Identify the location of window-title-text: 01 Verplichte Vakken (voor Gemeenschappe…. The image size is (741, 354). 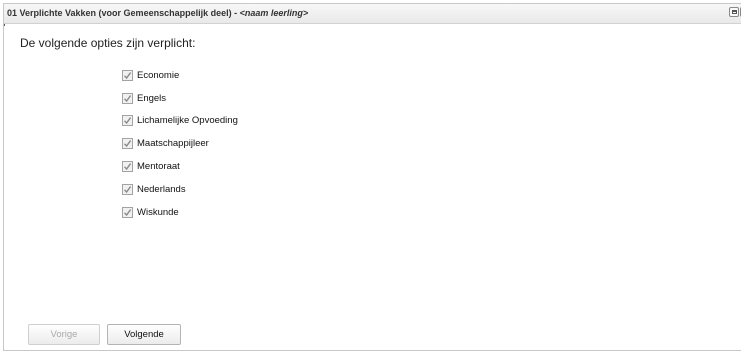
(123, 13).